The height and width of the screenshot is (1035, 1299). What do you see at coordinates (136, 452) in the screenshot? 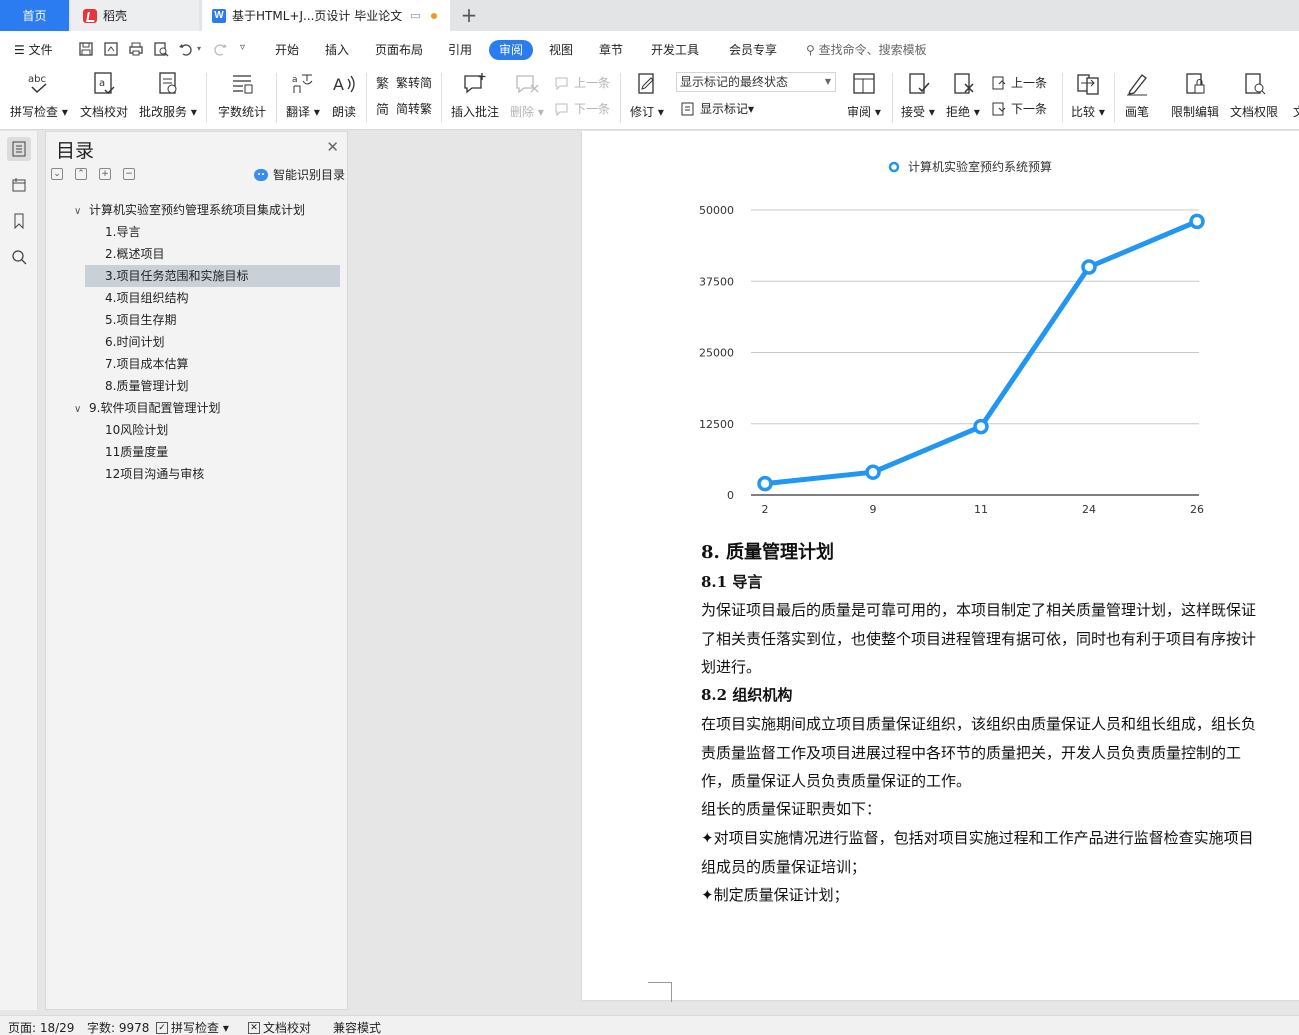
I see `toc-item-metrics: 11质量度量` at bounding box center [136, 452].